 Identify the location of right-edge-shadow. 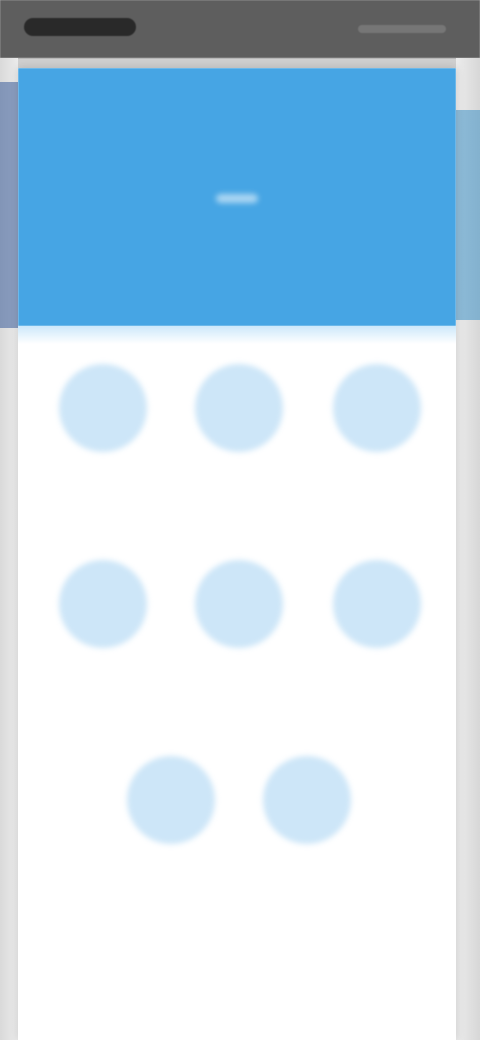
(468, 549).